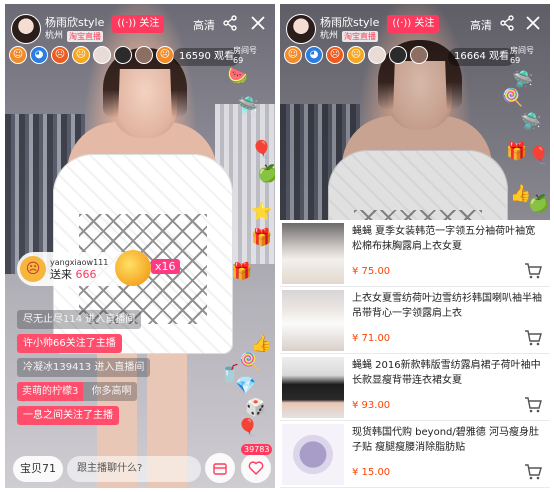  I want to click on coin-gift-icon, so click(133, 268).